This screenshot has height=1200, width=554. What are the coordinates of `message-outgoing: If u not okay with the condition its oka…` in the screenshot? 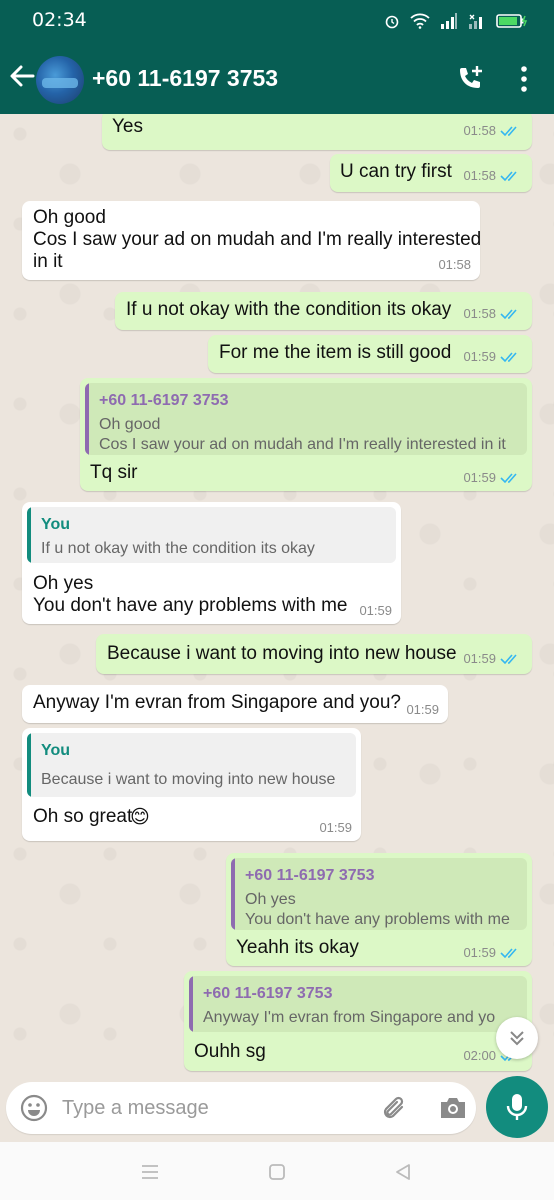 It's located at (323, 311).